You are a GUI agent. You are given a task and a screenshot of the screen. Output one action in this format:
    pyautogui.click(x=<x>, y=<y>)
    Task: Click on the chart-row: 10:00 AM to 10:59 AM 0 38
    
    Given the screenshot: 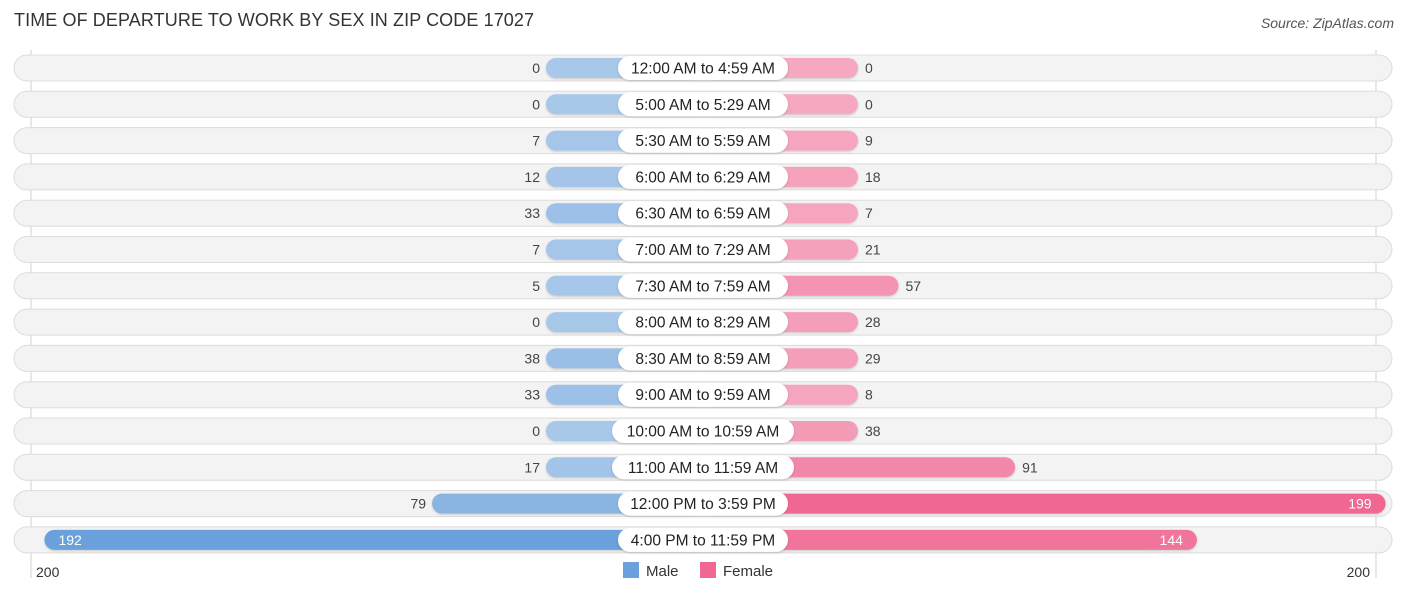 What is the action you would take?
    pyautogui.click(x=703, y=431)
    